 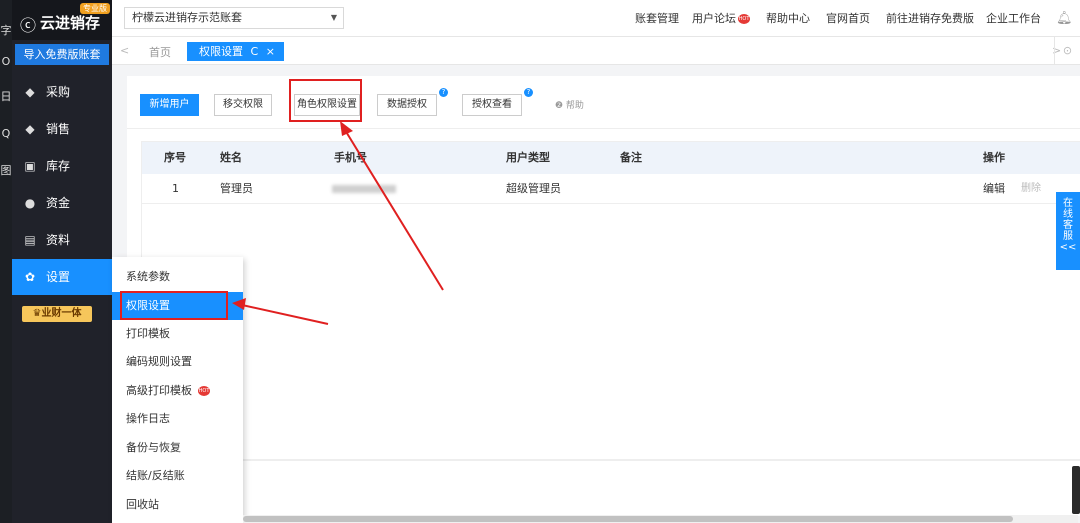 I want to click on sidebar-item-funds: ● 资金, so click(x=62, y=203).